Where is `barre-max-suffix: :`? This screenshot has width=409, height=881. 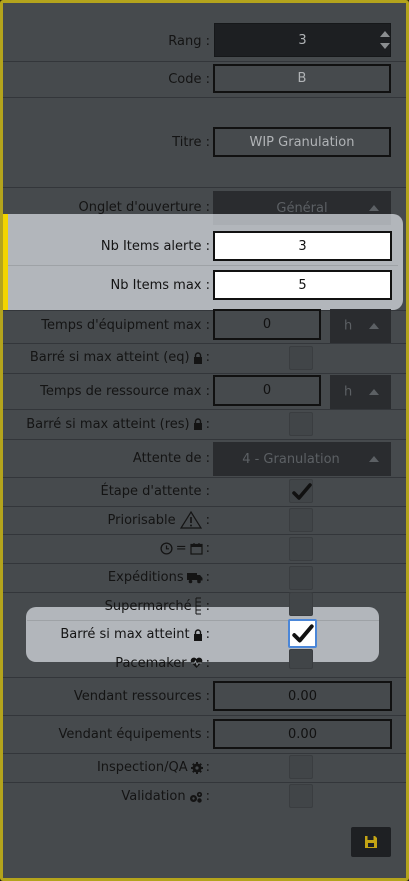 barre-max-suffix: : is located at coordinates (207, 634).